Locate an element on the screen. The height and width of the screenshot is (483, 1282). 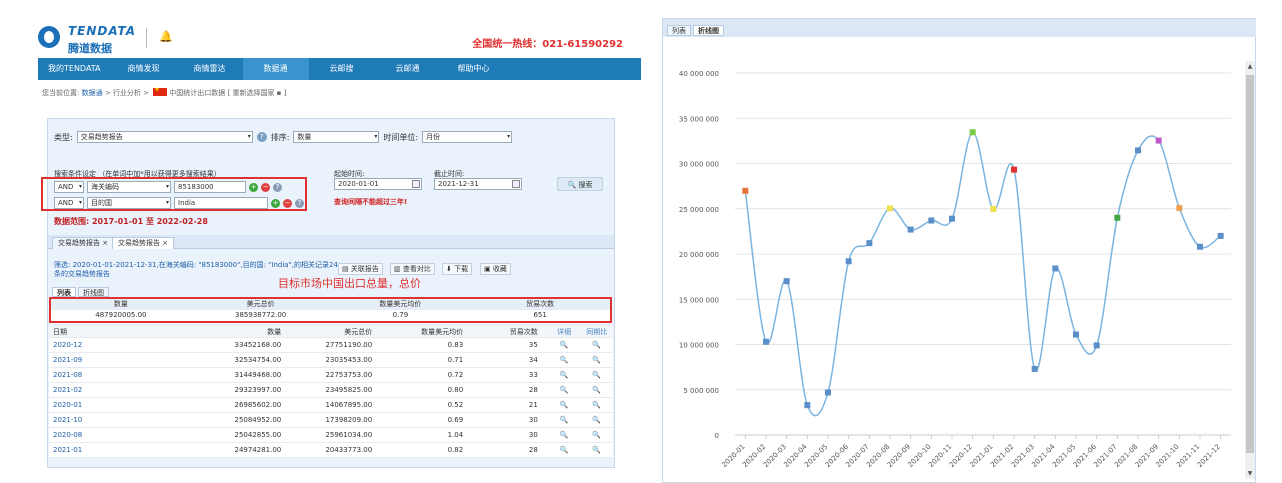
cond1-field: 海关编码 ▾ is located at coordinates (129, 187).